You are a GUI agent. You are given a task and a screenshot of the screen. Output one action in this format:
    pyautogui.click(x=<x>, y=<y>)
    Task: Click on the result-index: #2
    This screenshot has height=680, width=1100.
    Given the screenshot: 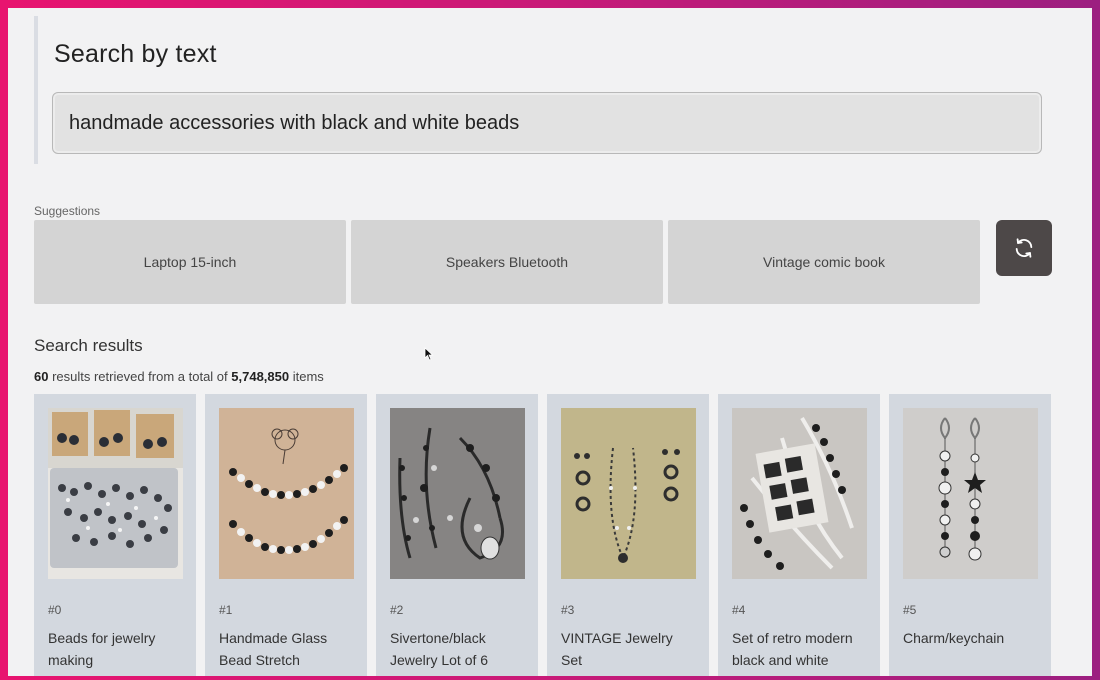 What is the action you would take?
    pyautogui.click(x=397, y=610)
    